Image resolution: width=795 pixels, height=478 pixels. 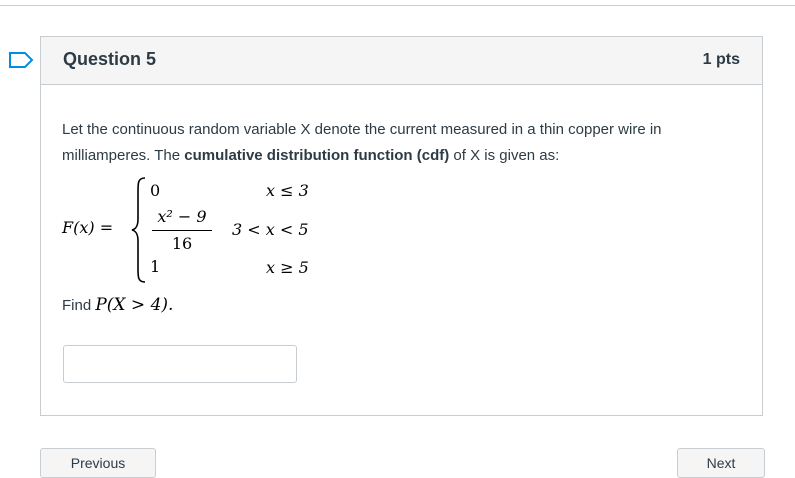 What do you see at coordinates (397, 5) in the screenshot?
I see `top-divider` at bounding box center [397, 5].